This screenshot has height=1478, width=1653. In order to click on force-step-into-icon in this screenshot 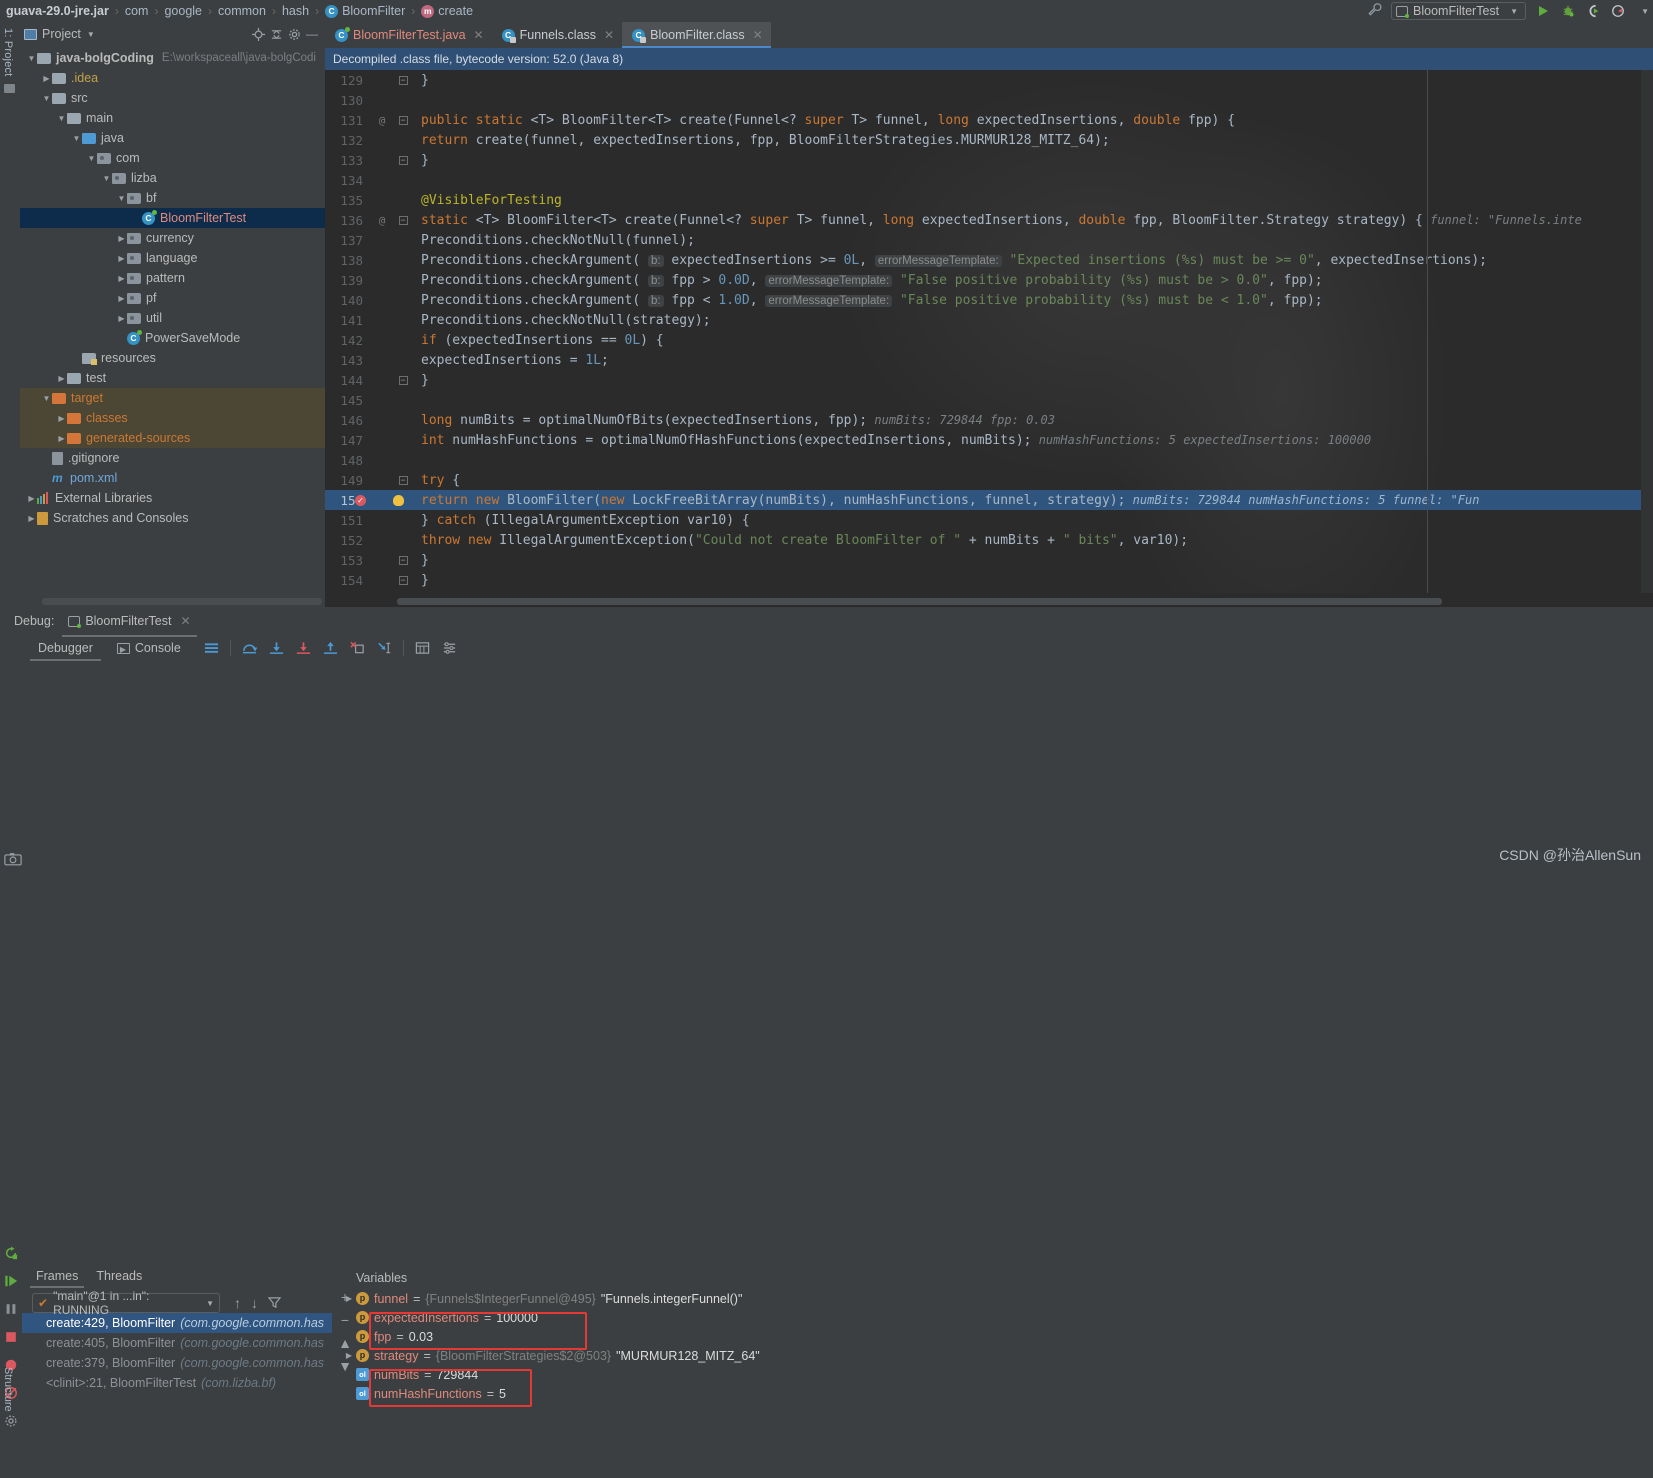, I will do `click(303, 648)`.